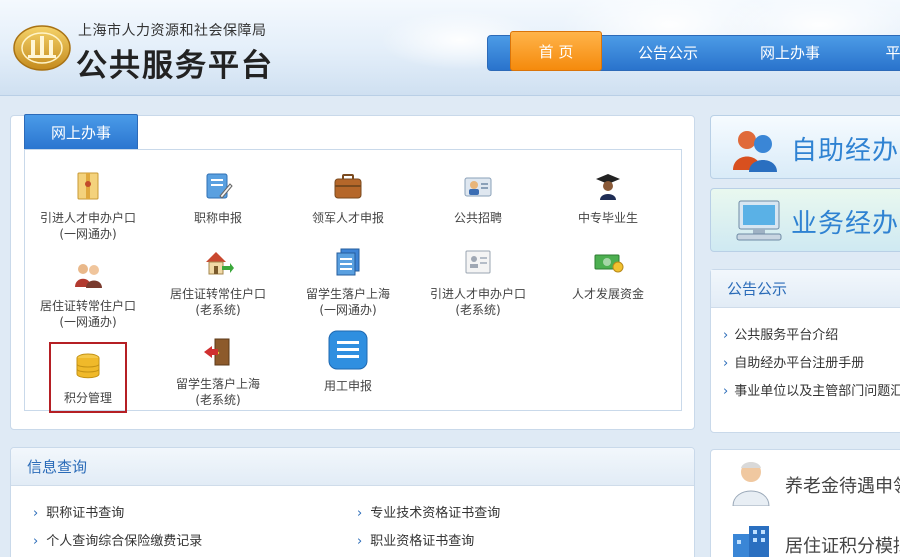 The height and width of the screenshot is (557, 900). I want to click on notice-panel: 公告公示 公共服务平台介绍 自助经办平台注册手册 事业单位以及主管部门问题汇, so click(805, 351).